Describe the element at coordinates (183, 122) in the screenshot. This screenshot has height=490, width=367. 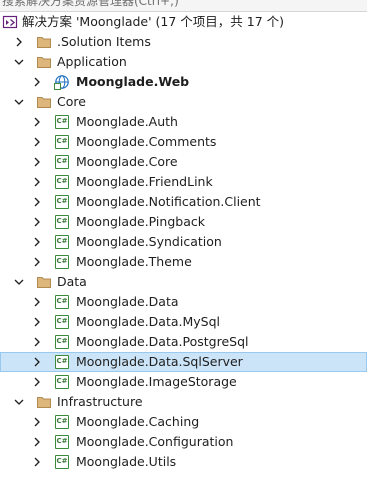
I see `tree-row-project: C# Moonglade.Auth` at that location.